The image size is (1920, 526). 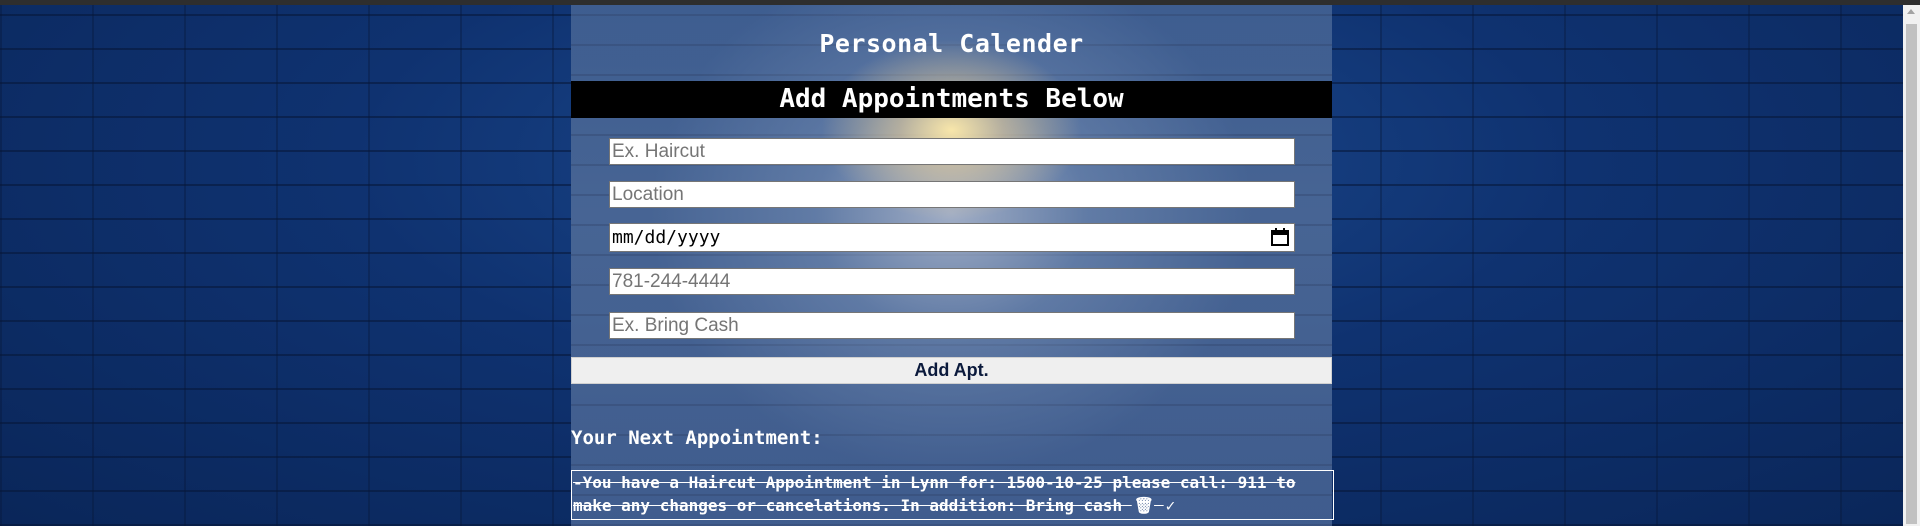 What do you see at coordinates (1911, 274) in the screenshot?
I see `scrollbar-thumb` at bounding box center [1911, 274].